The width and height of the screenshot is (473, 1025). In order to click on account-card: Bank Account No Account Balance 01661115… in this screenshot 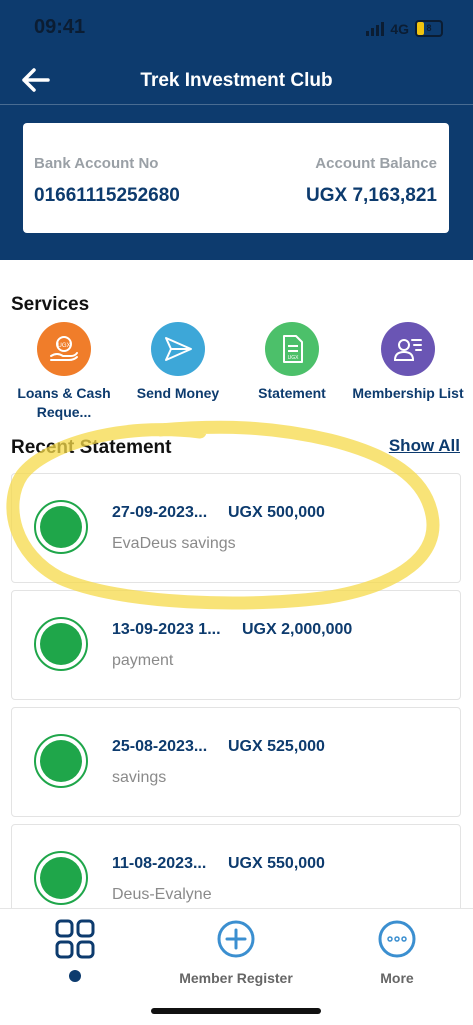, I will do `click(236, 178)`.